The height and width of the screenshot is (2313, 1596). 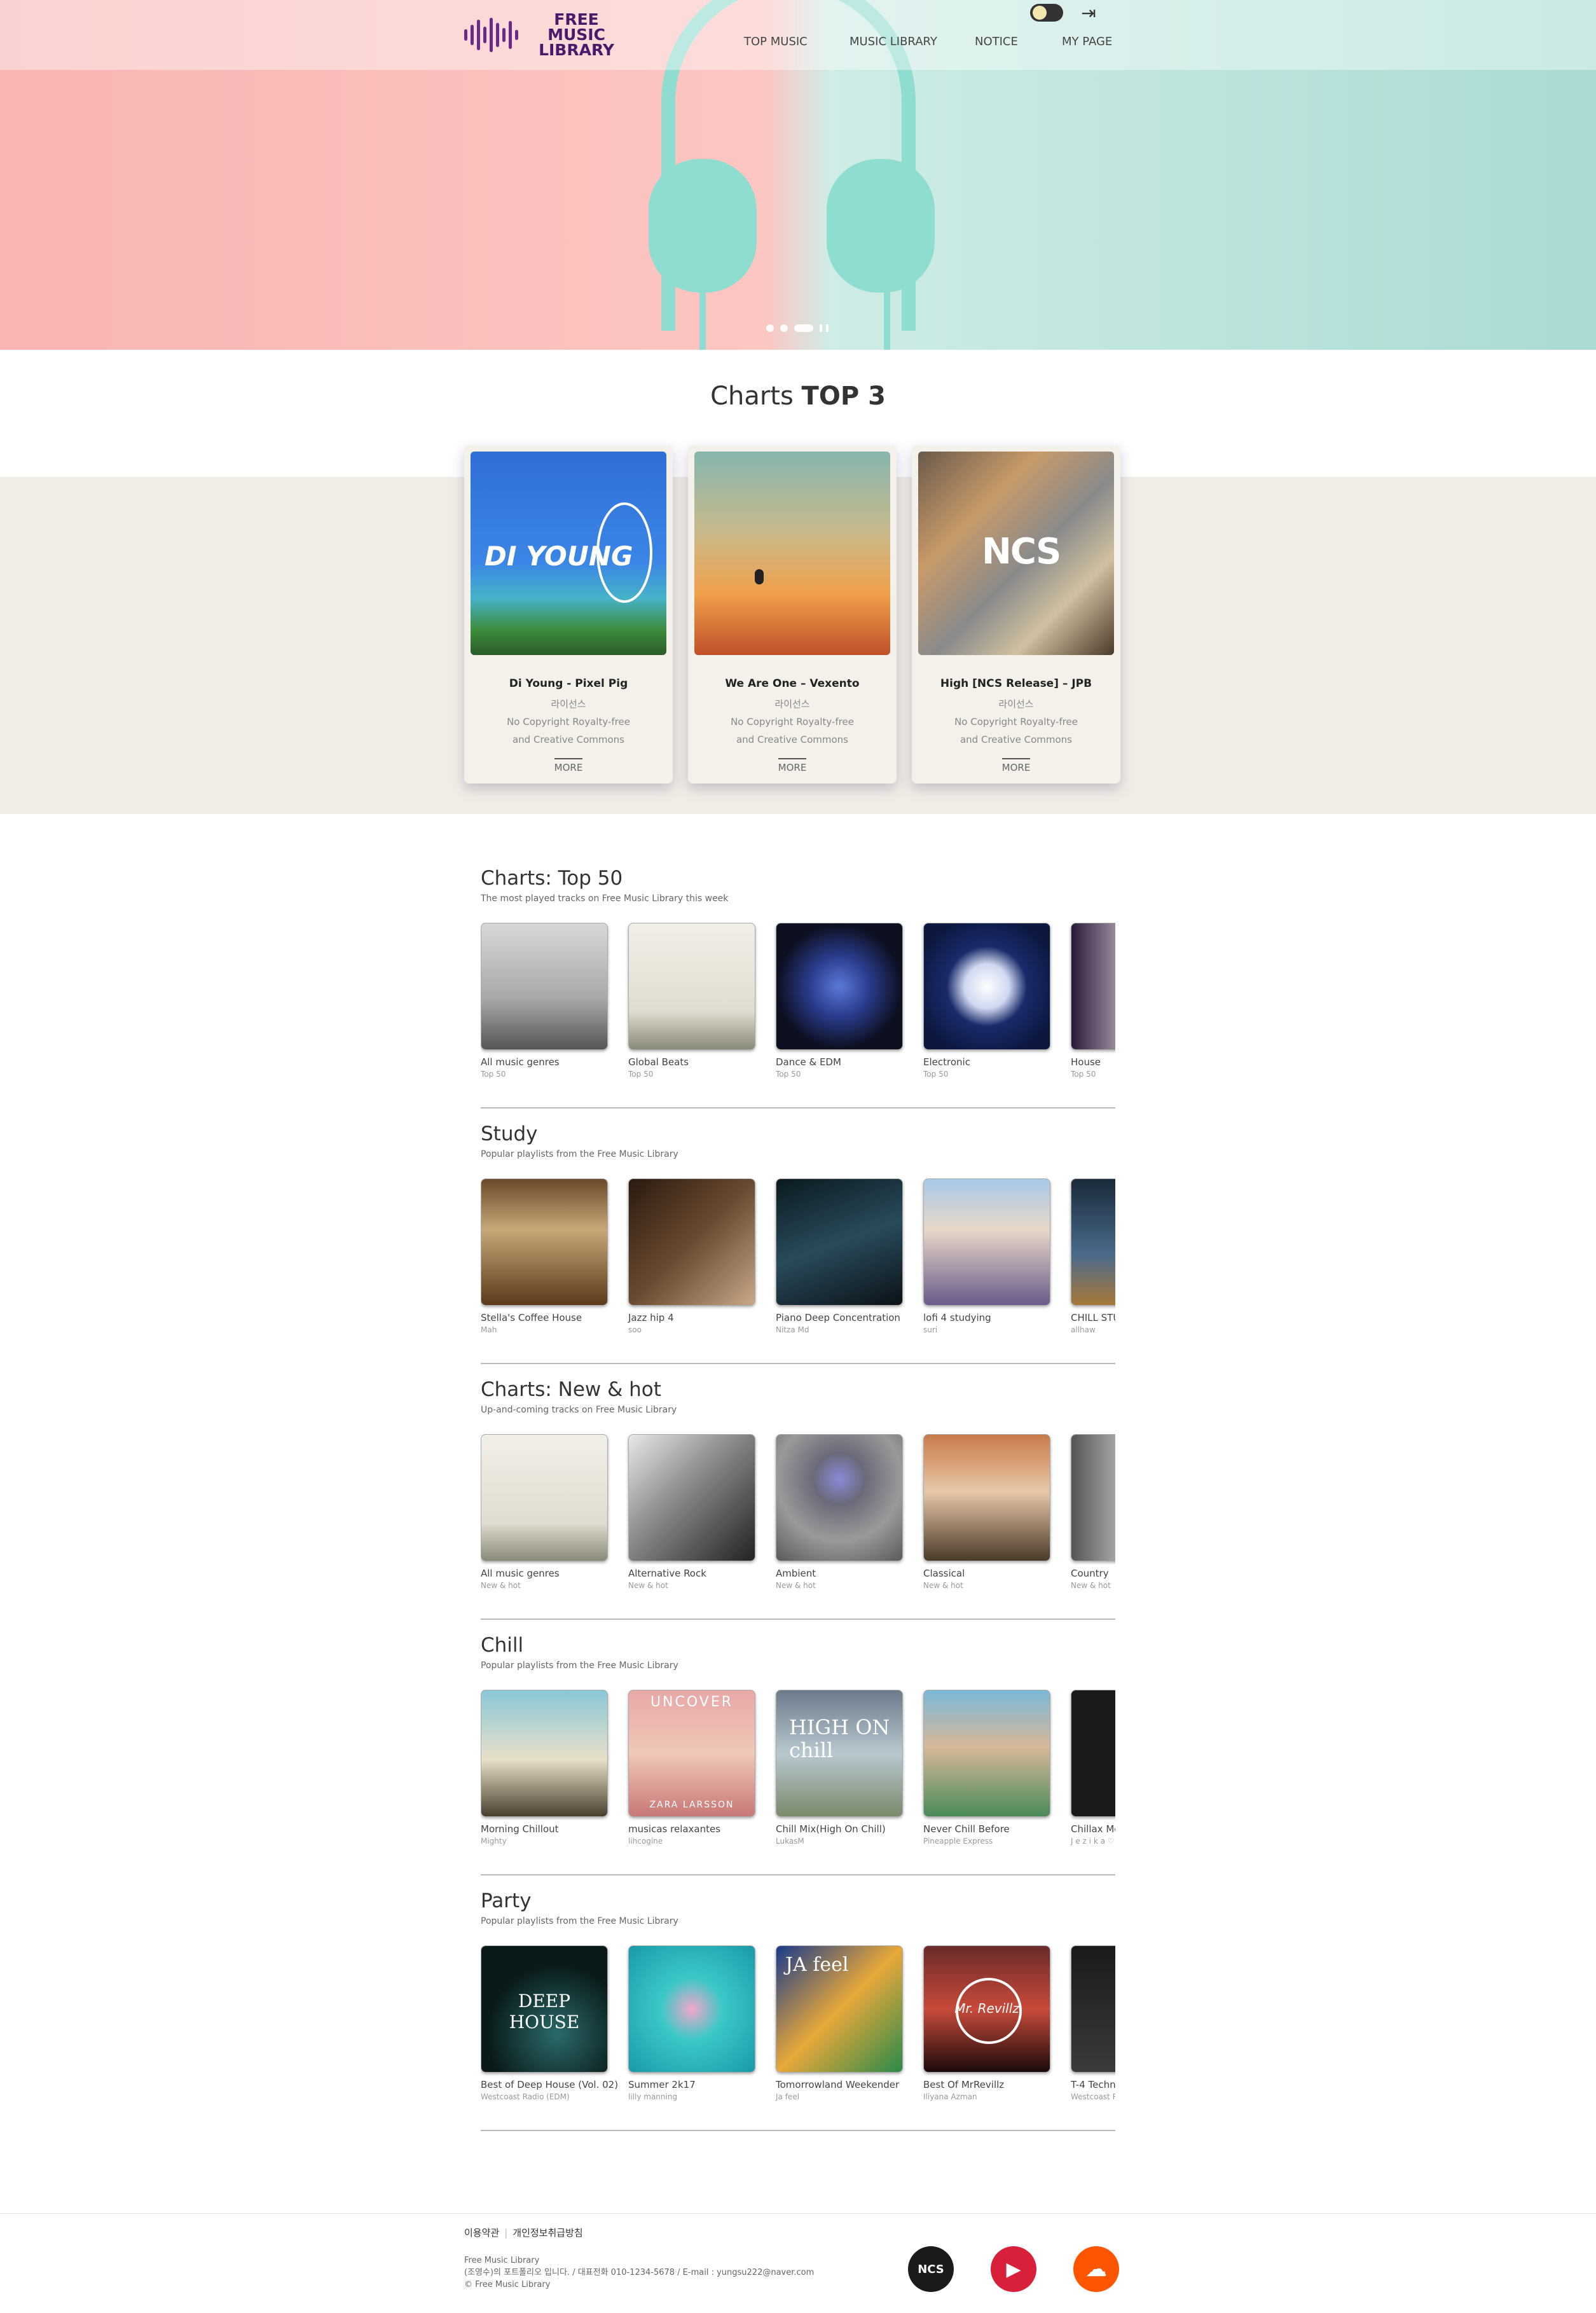 What do you see at coordinates (958, 1841) in the screenshot?
I see `playlist-sub: Pineapple Express` at bounding box center [958, 1841].